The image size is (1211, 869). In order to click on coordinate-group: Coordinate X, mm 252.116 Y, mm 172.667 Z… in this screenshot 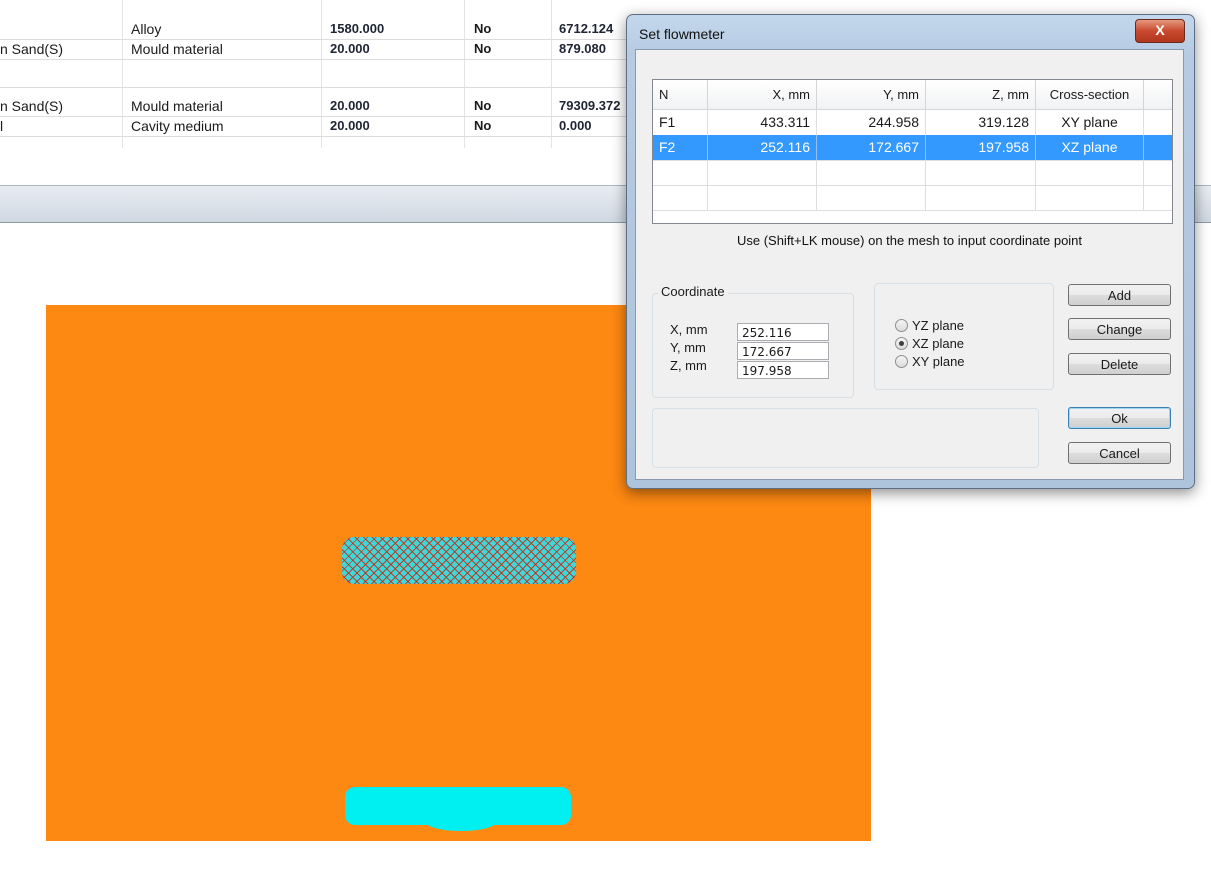, I will do `click(753, 341)`.